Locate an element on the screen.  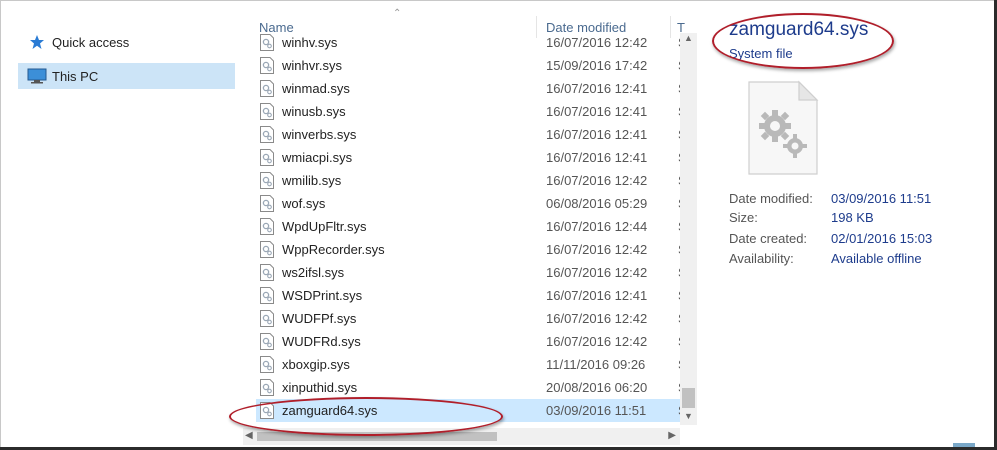
details-file-name: zamguard64.sys is located at coordinates (799, 29).